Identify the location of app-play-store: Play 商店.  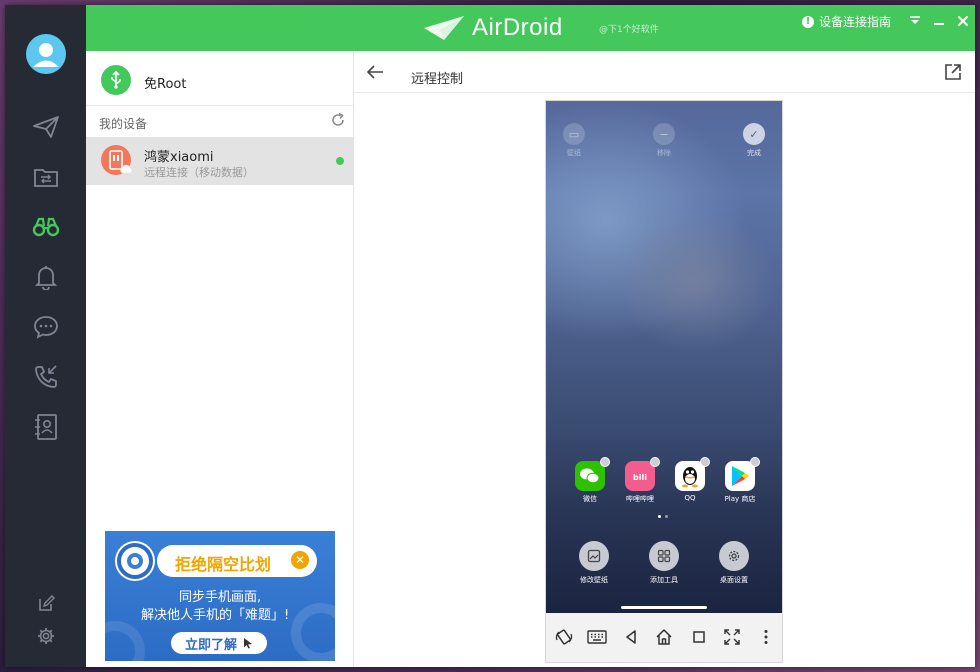
(740, 480).